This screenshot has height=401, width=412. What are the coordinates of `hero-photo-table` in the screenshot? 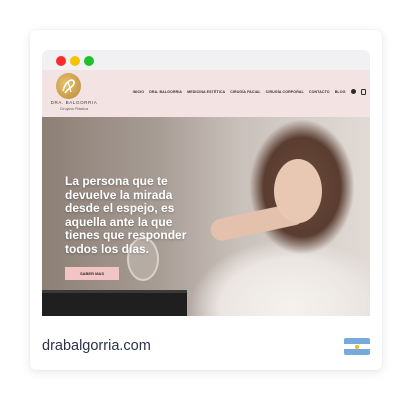 It's located at (114, 303).